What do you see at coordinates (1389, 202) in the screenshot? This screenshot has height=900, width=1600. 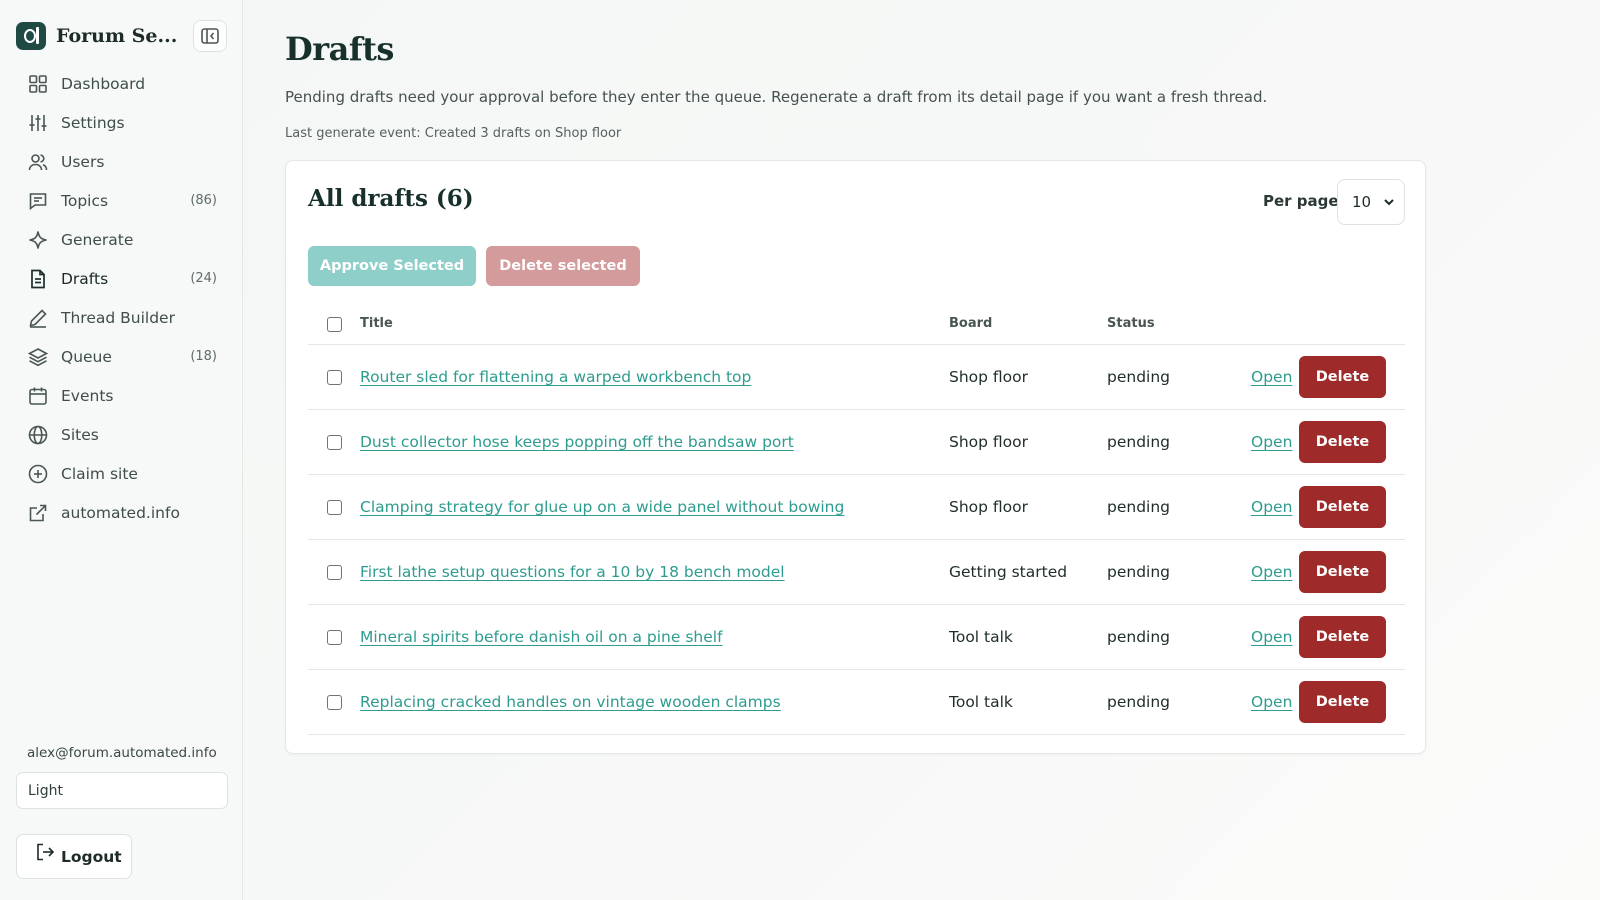 I see `chevron-down-icon` at bounding box center [1389, 202].